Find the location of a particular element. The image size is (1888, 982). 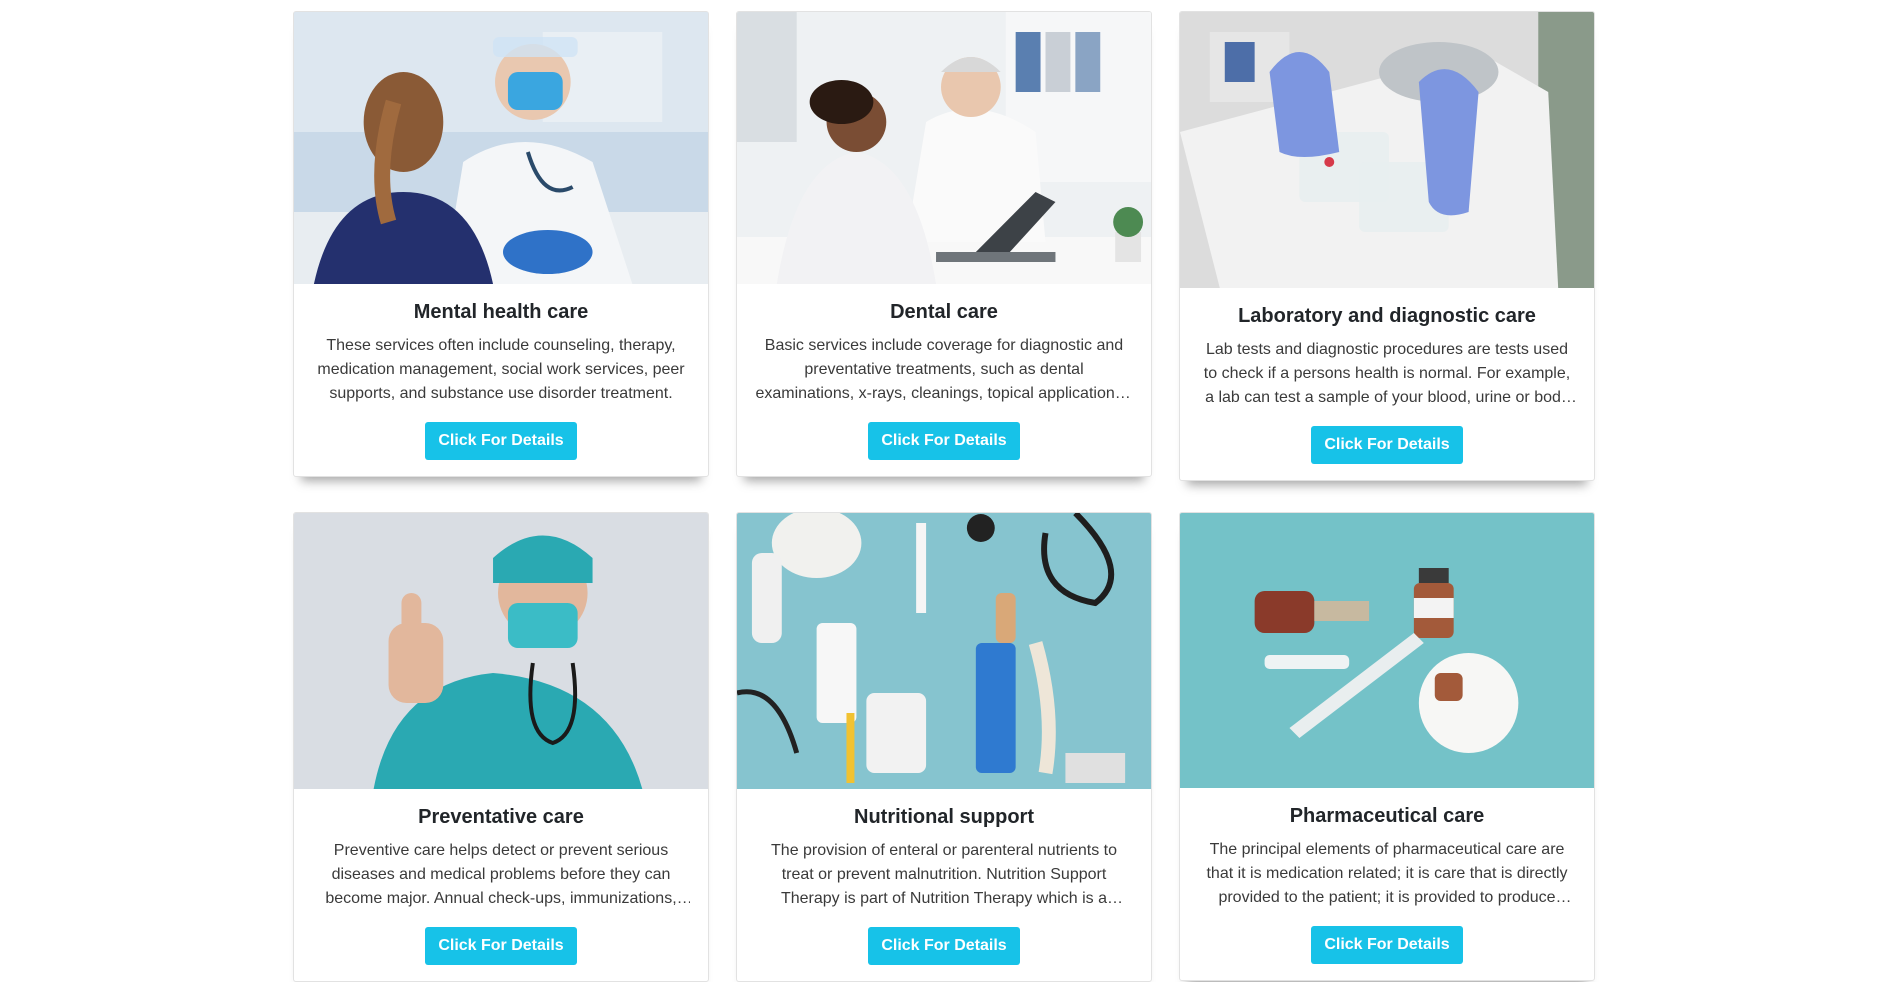

card-title: Mental health care is located at coordinates (501, 312).